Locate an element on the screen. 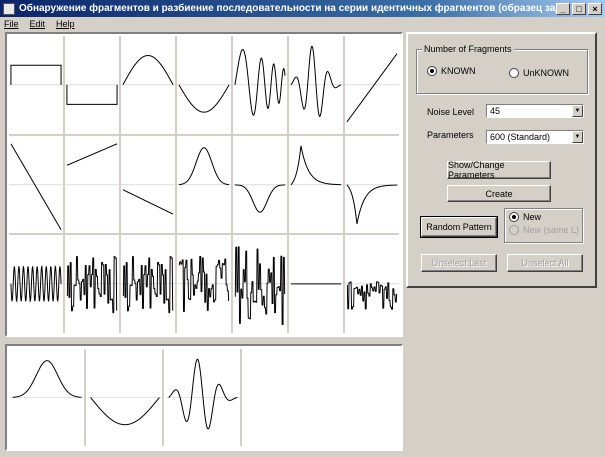 Image resolution: width=605 pixels, height=457 pixels. waveform-ramp-up is located at coordinates (372, 88).